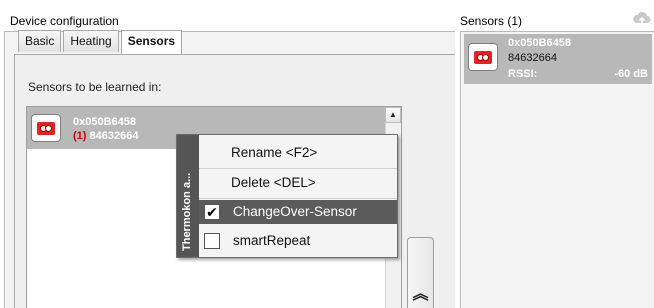  What do you see at coordinates (642, 18) in the screenshot?
I see `cloud-upload-icon` at bounding box center [642, 18].